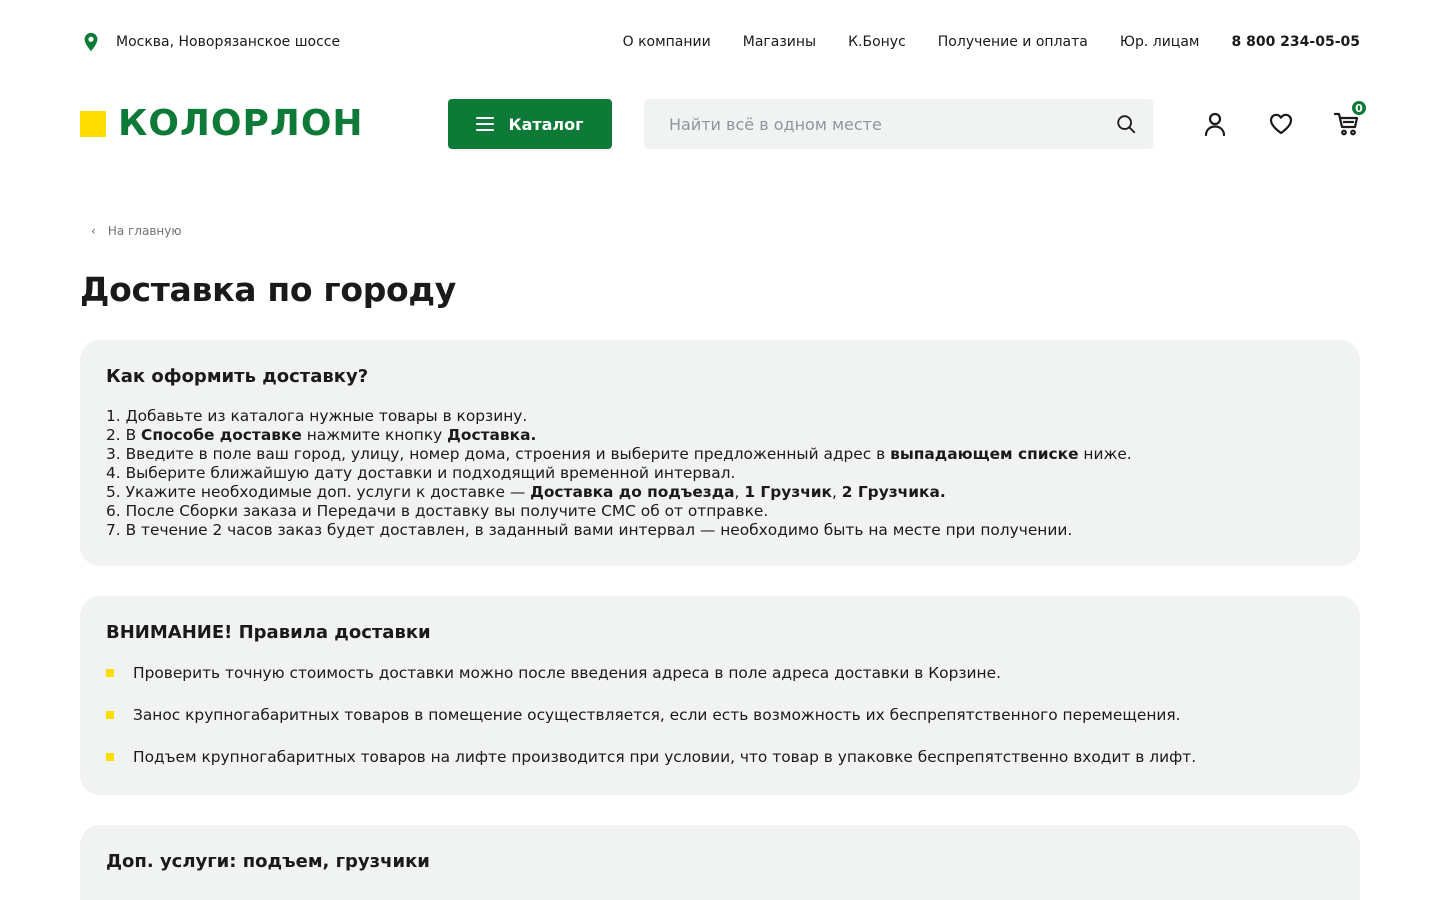 The height and width of the screenshot is (900, 1440). Describe the element at coordinates (93, 231) in the screenshot. I see `chevron-left-icon: ‹` at that location.